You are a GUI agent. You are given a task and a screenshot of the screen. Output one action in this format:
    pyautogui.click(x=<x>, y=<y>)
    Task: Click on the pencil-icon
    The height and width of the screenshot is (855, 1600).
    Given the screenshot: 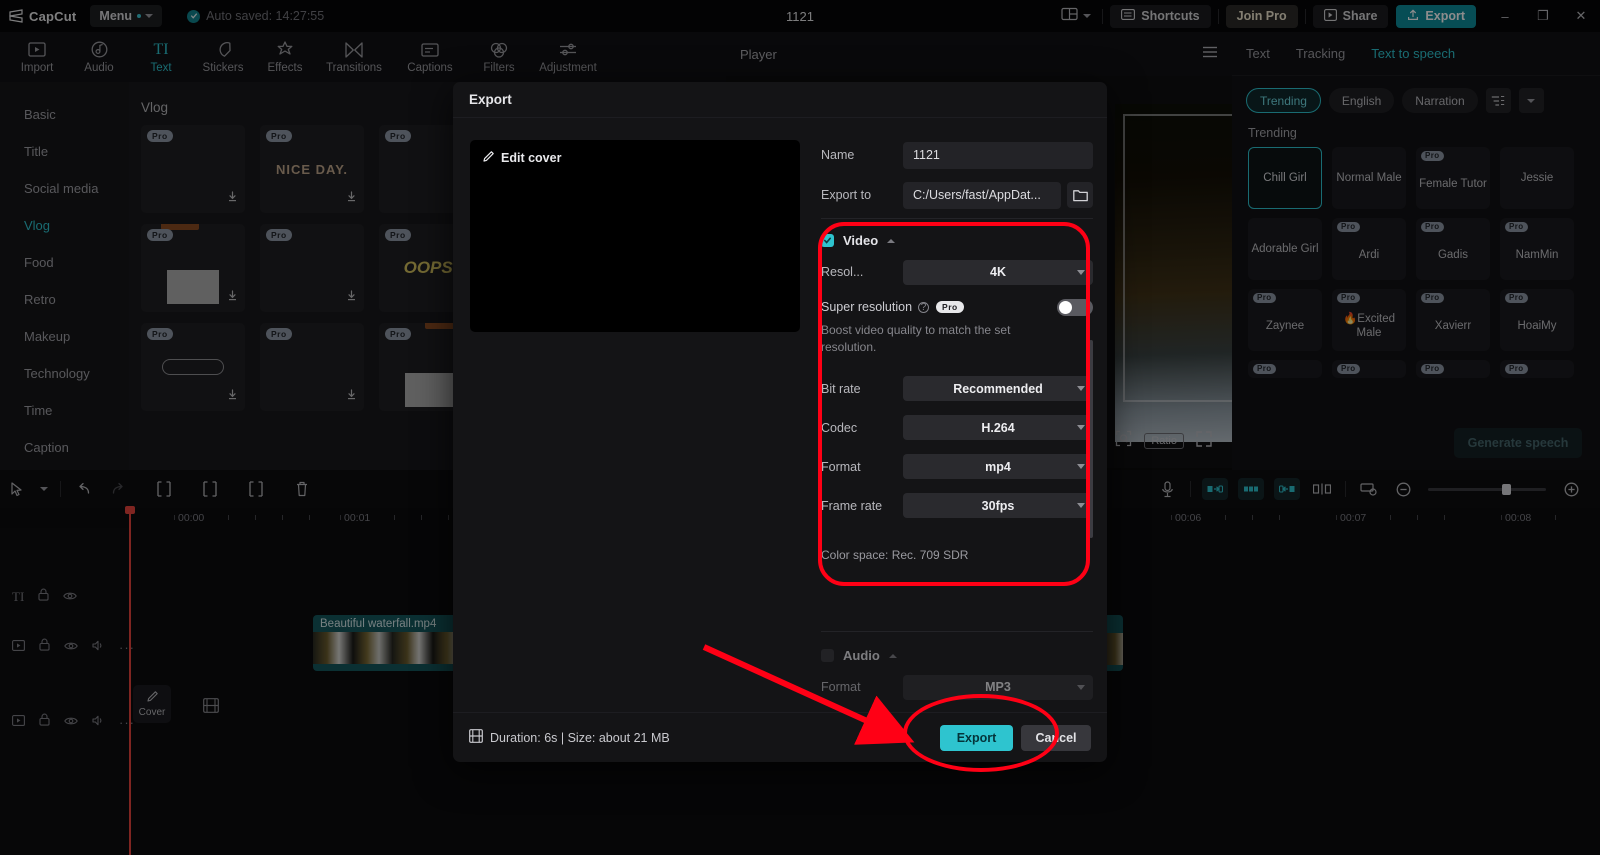 What is the action you would take?
    pyautogui.click(x=488, y=158)
    